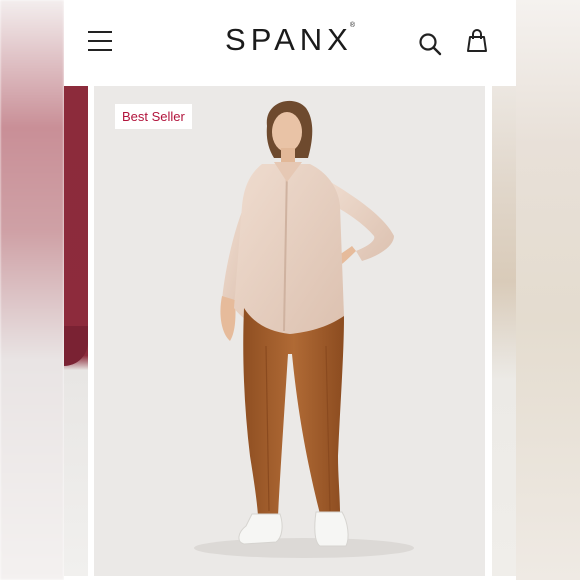  What do you see at coordinates (504, 331) in the screenshot?
I see `next-slide-peek` at bounding box center [504, 331].